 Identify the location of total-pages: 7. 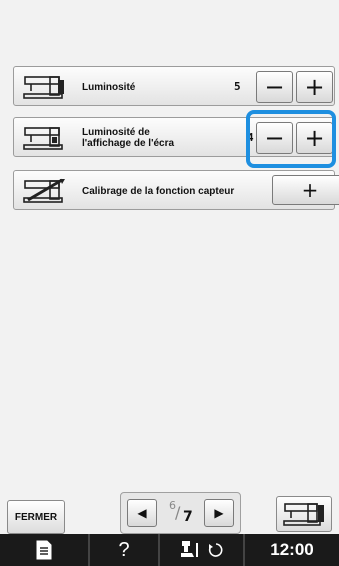
(188, 517).